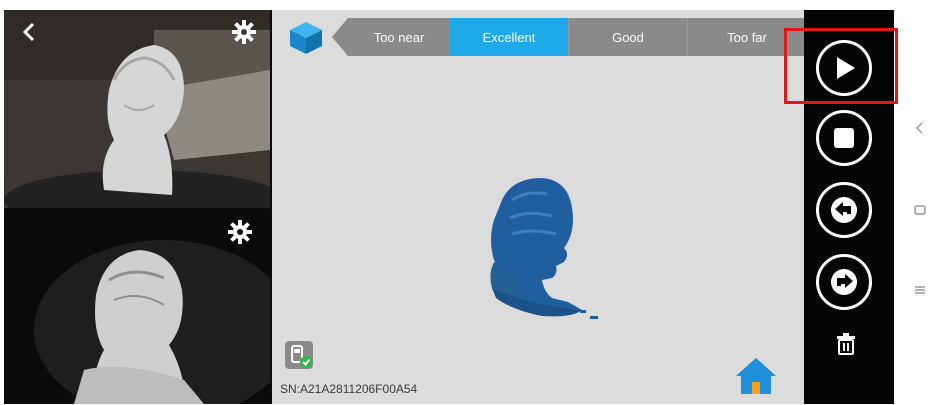 This screenshot has width=938, height=405. I want to click on camera-top-settings-button, so click(244, 32).